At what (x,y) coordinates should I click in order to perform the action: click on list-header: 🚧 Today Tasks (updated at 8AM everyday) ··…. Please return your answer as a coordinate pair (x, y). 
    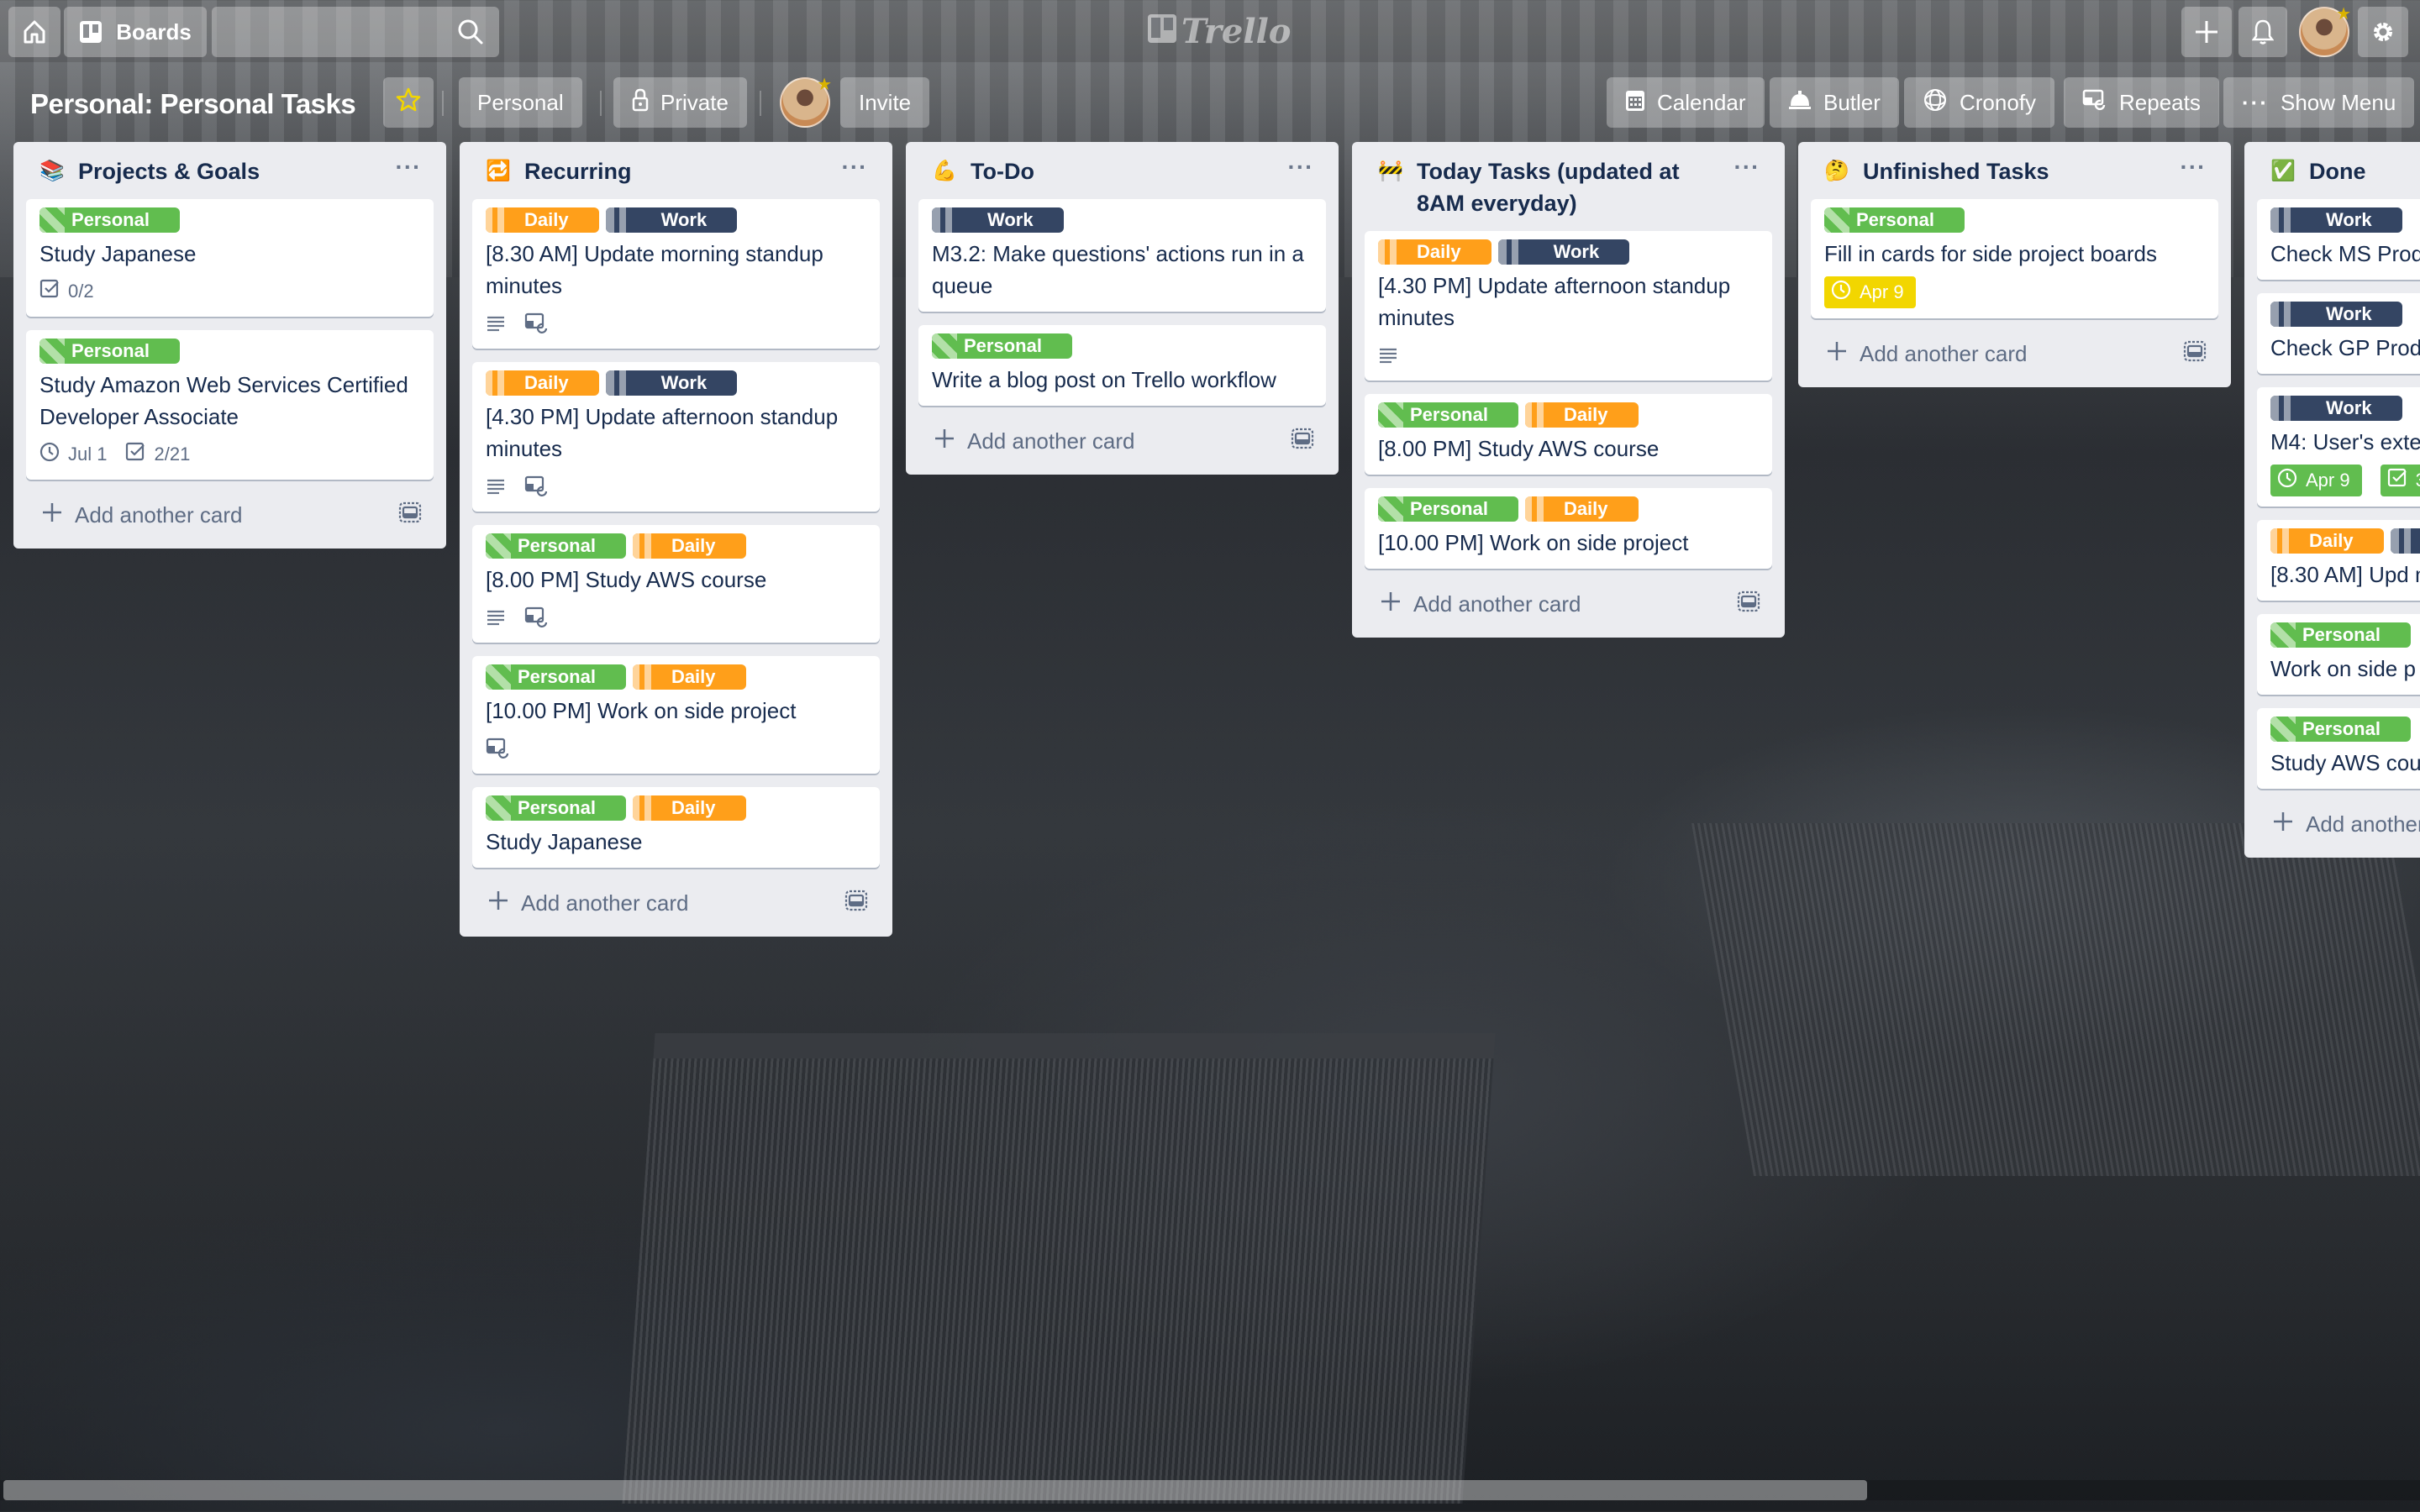
    Looking at the image, I should click on (1568, 186).